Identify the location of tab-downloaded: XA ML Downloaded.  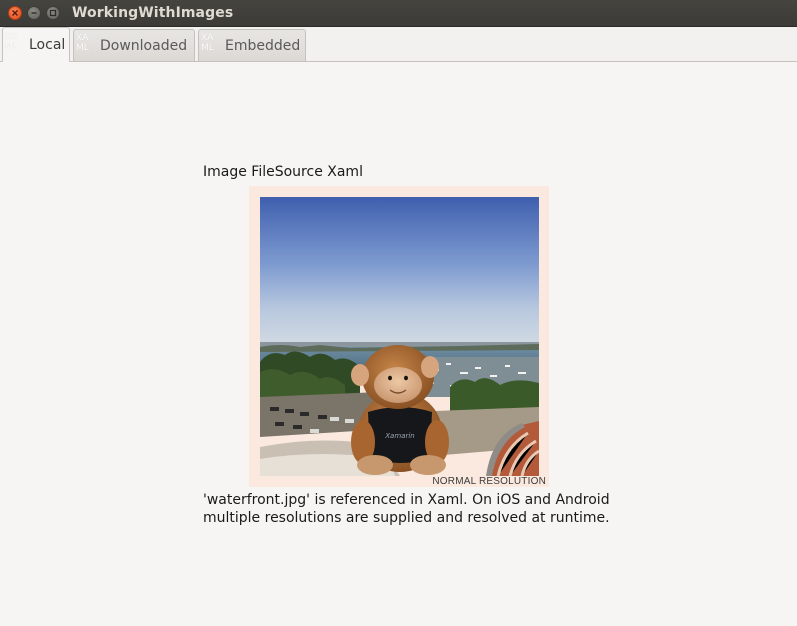
(134, 45).